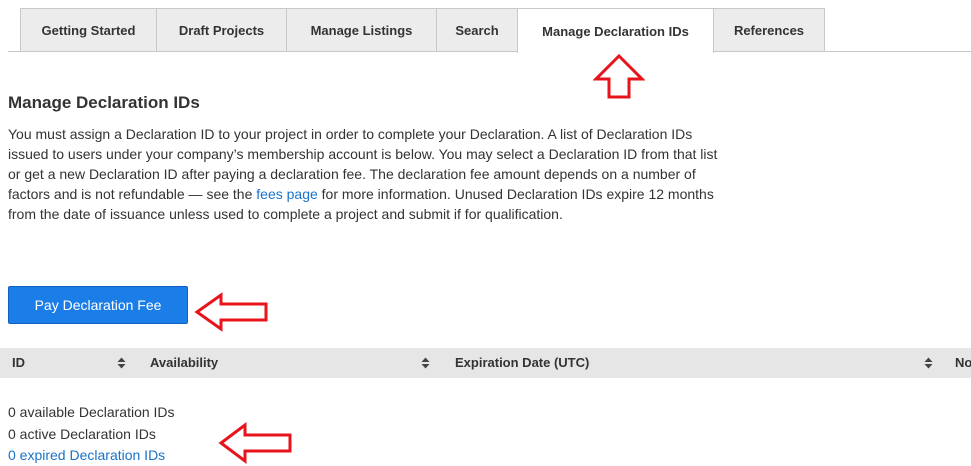  I want to click on tab-manage-declaration-ids: Manage Declaration IDs, so click(615, 30).